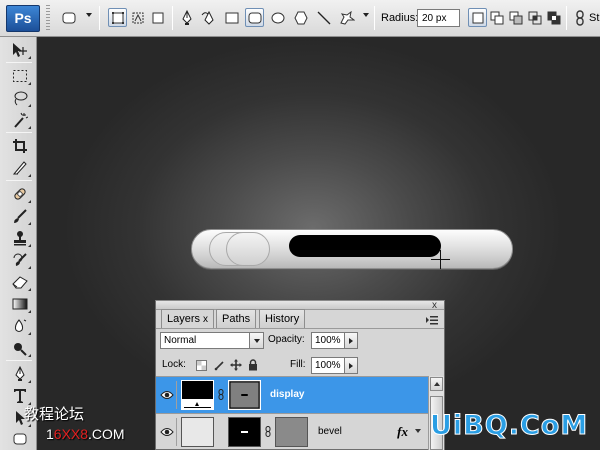  What do you see at coordinates (282, 318) in the screenshot?
I see `tab-history: History` at bounding box center [282, 318].